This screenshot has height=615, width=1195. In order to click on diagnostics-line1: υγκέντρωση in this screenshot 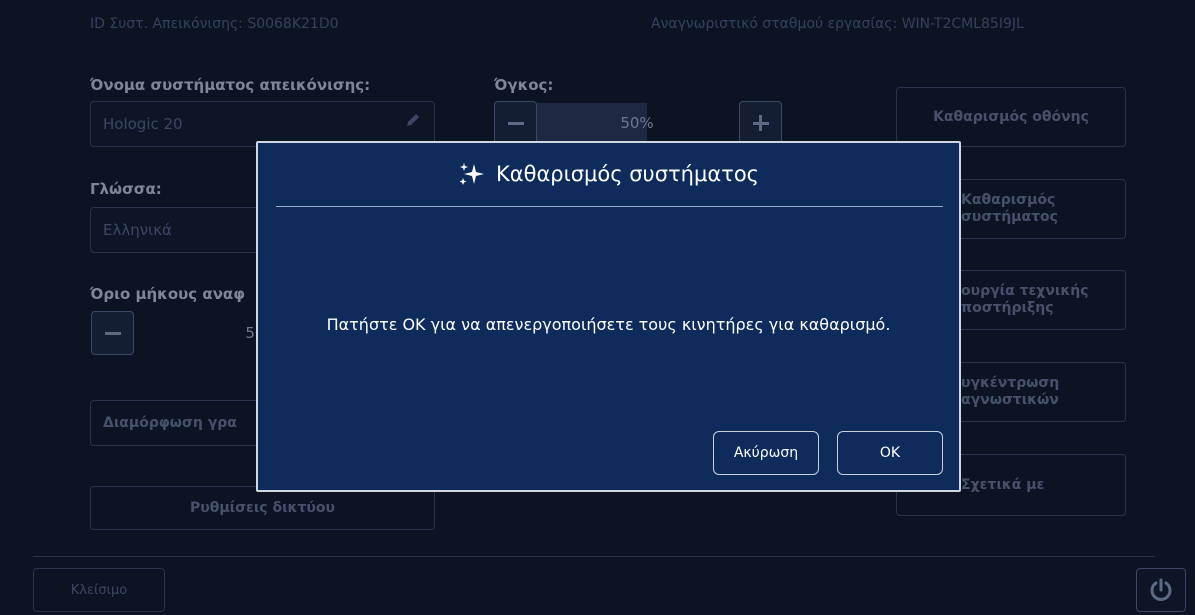, I will do `click(1010, 383)`.